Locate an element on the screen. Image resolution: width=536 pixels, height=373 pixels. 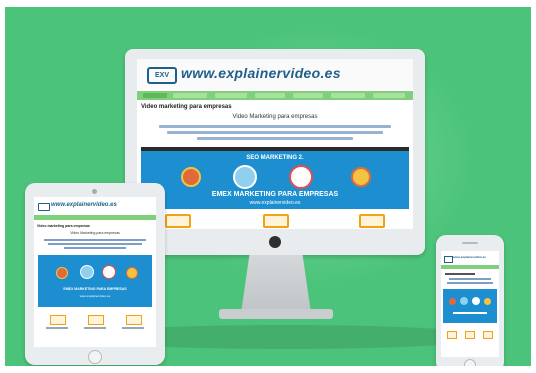
phone-screen: www.explainervideo.es is located at coordinates (470, 304).